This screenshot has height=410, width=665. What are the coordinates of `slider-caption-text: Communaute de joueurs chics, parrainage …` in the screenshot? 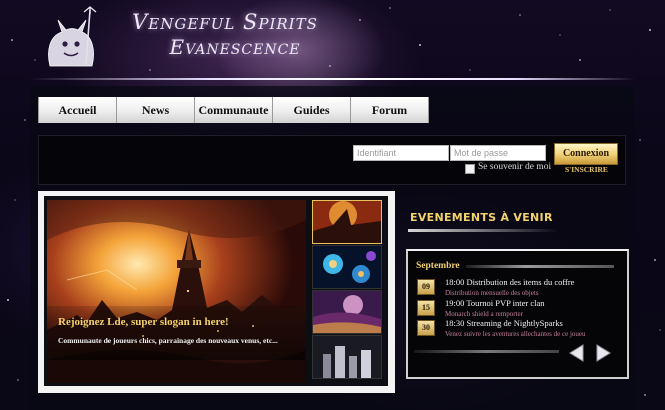 It's located at (168, 340).